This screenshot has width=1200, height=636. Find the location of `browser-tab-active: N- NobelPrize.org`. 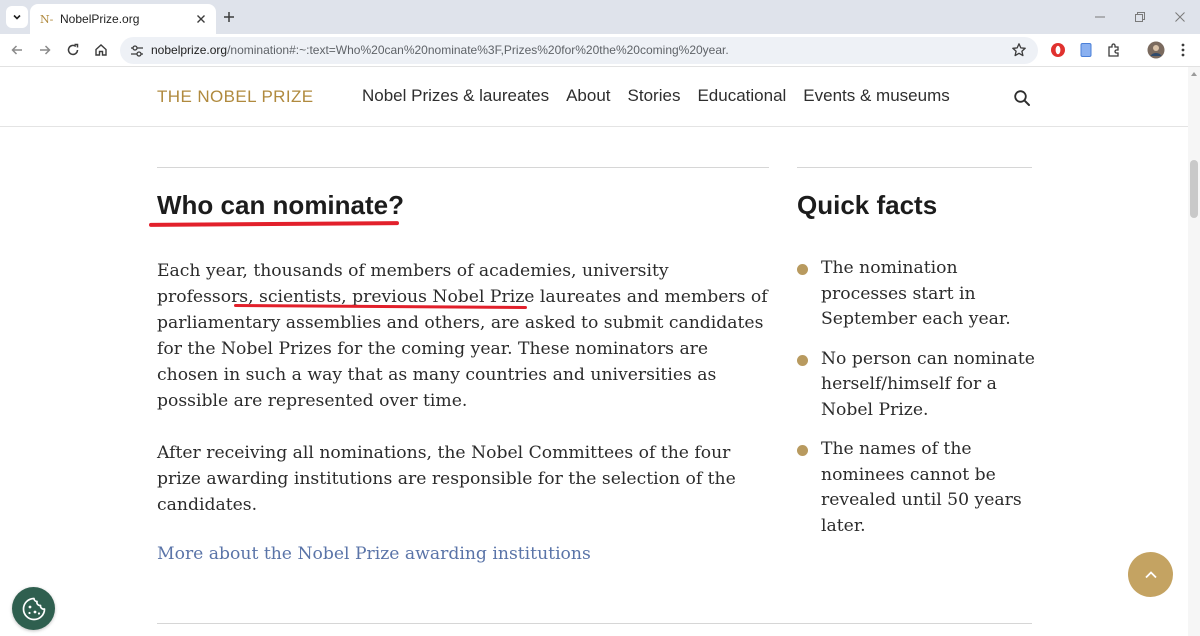

browser-tab-active: N- NobelPrize.org is located at coordinates (123, 19).